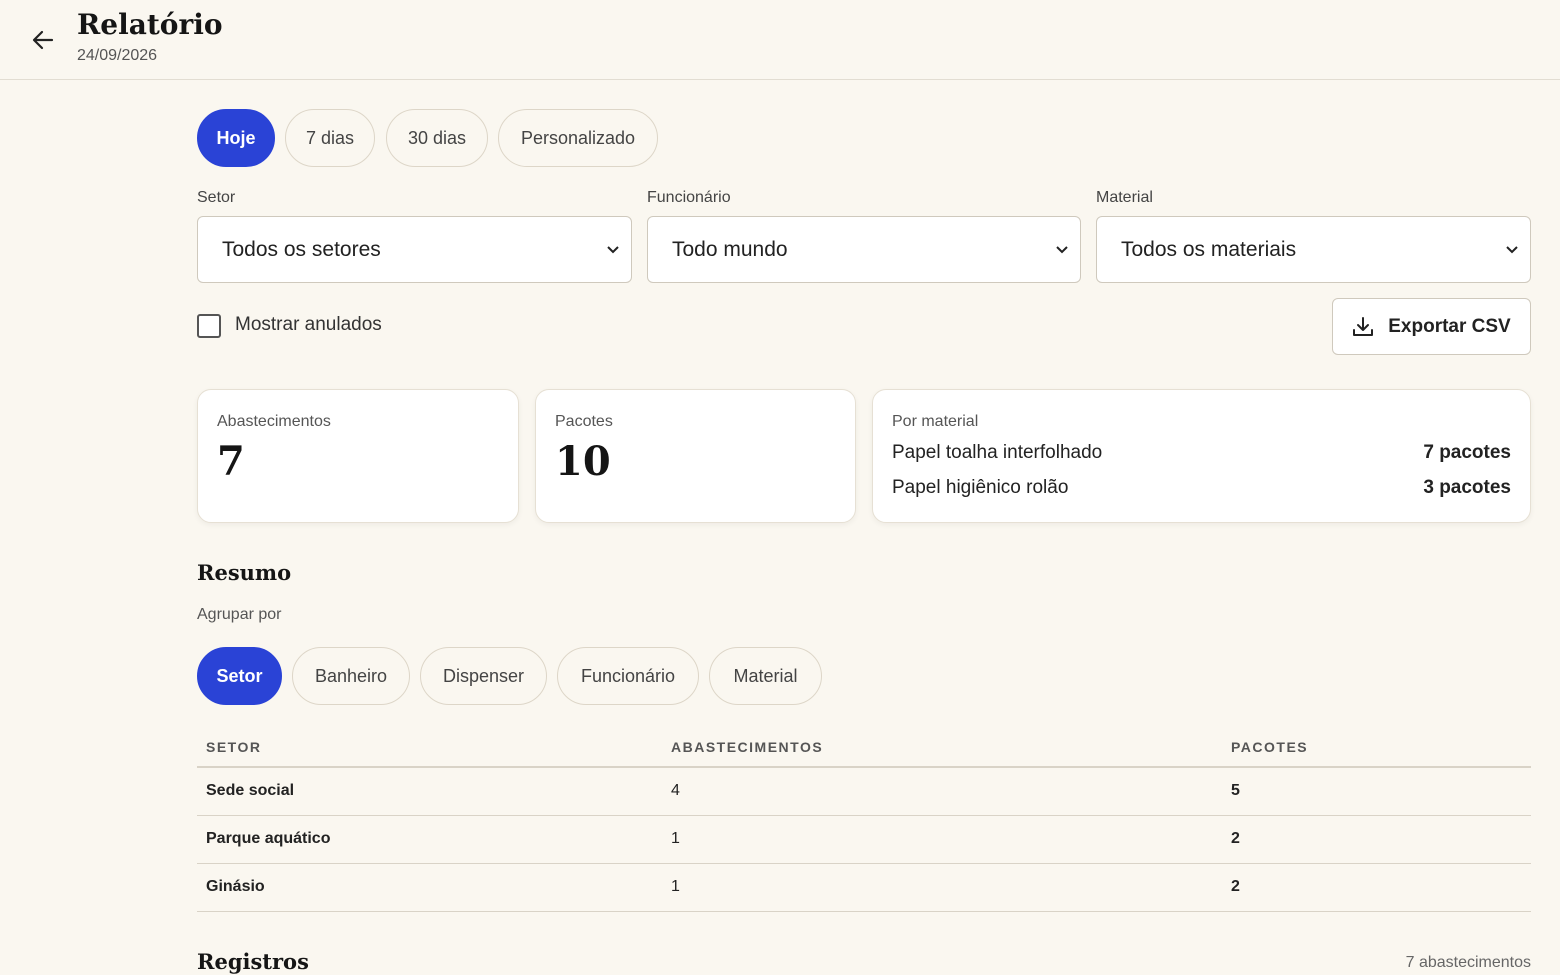 This screenshot has width=1560, height=975. What do you see at coordinates (231, 461) in the screenshot?
I see `refills-value: 7` at bounding box center [231, 461].